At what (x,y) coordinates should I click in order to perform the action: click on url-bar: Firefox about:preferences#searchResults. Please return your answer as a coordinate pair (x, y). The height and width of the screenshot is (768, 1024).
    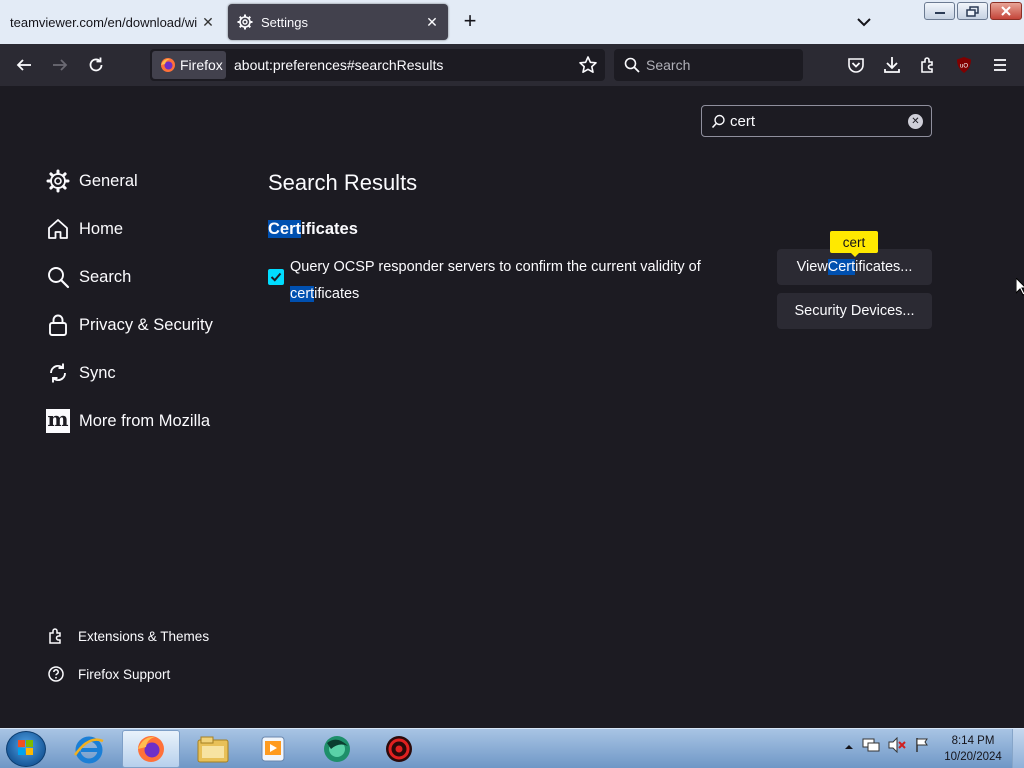
    Looking at the image, I should click on (377, 65).